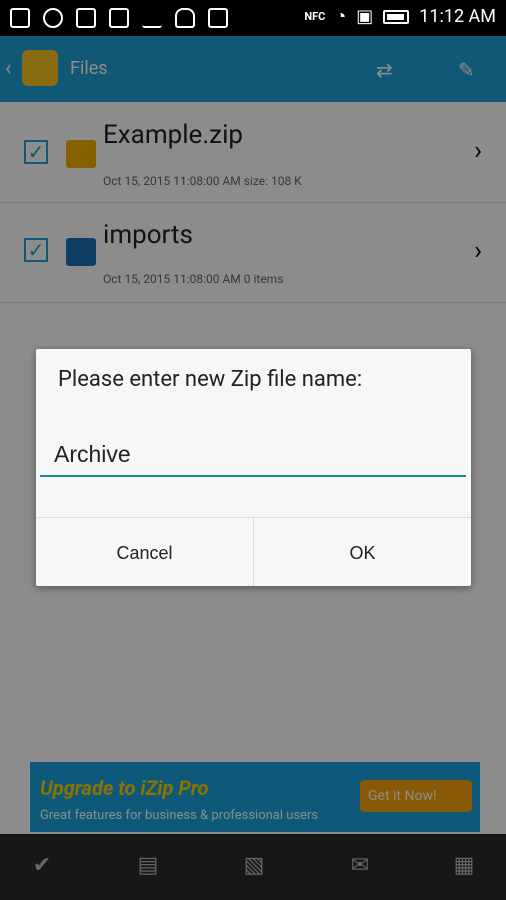 Image resolution: width=506 pixels, height=900 pixels. I want to click on notification-icons, so click(119, 18).